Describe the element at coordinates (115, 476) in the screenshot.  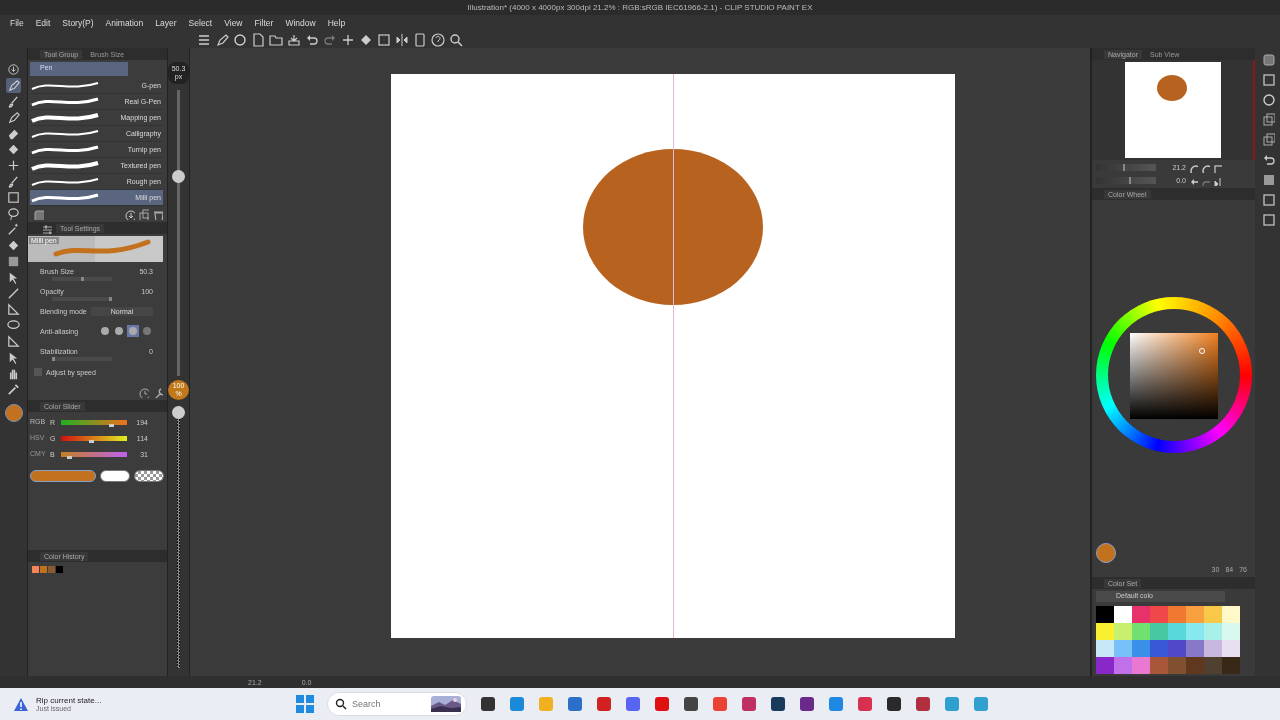
I see `sub-color-well` at that location.